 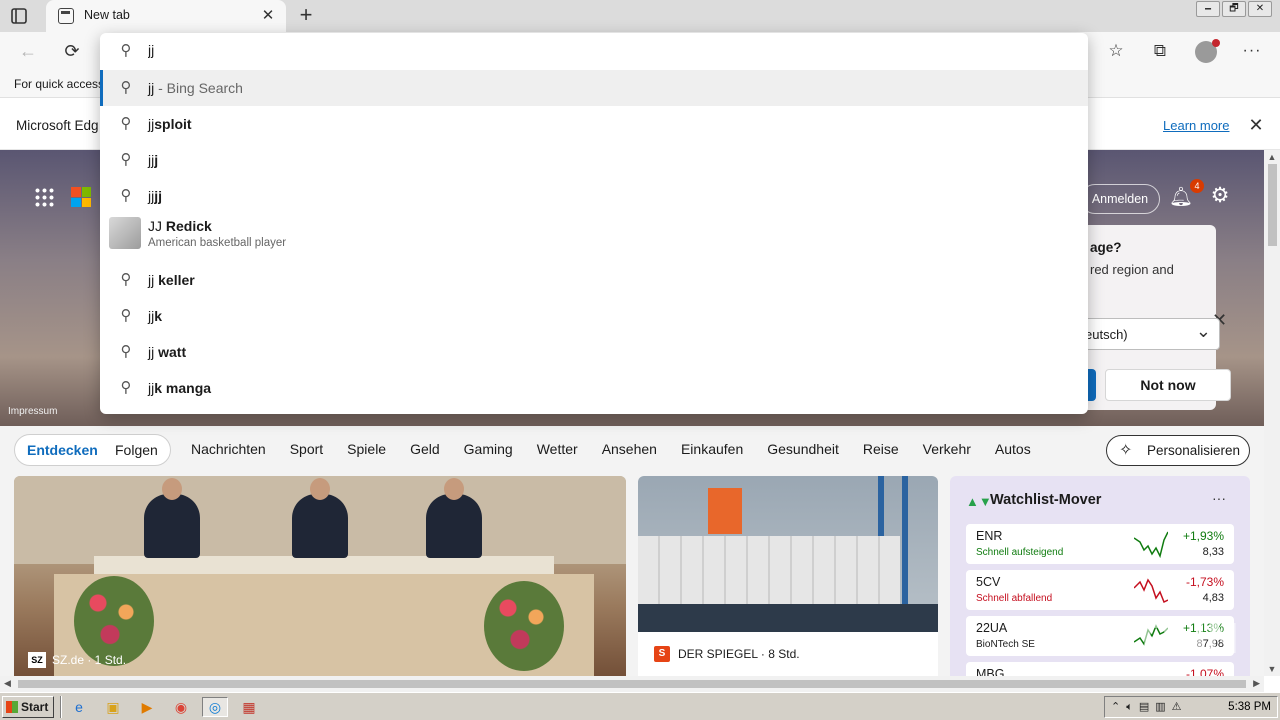 I want to click on avatar, so click(x=1207, y=51).